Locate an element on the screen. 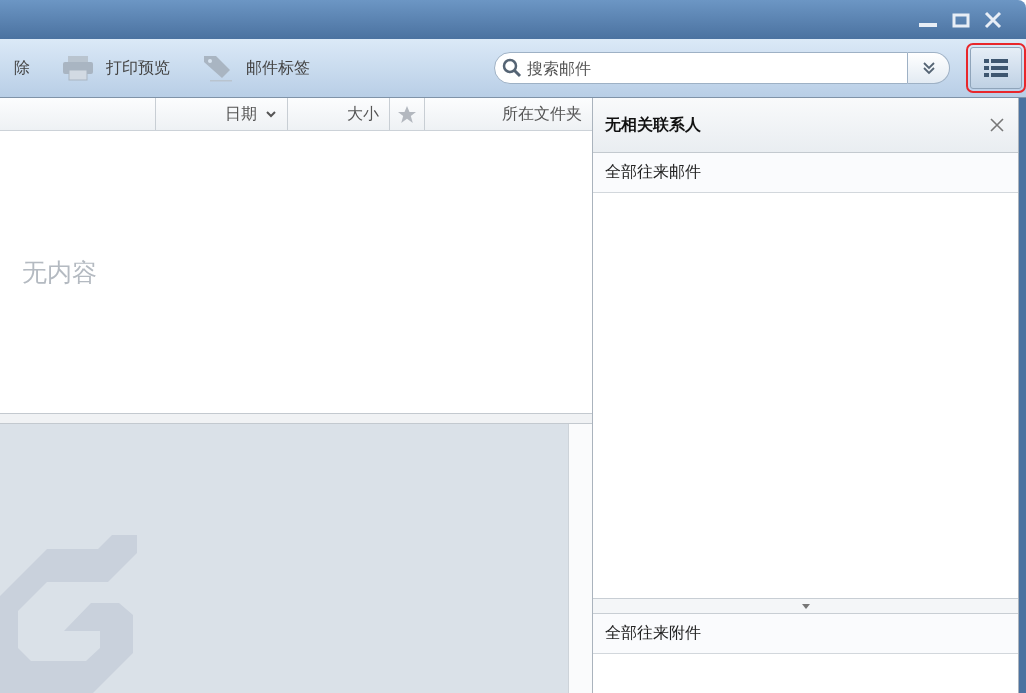  tag-icon is located at coordinates (218, 68).